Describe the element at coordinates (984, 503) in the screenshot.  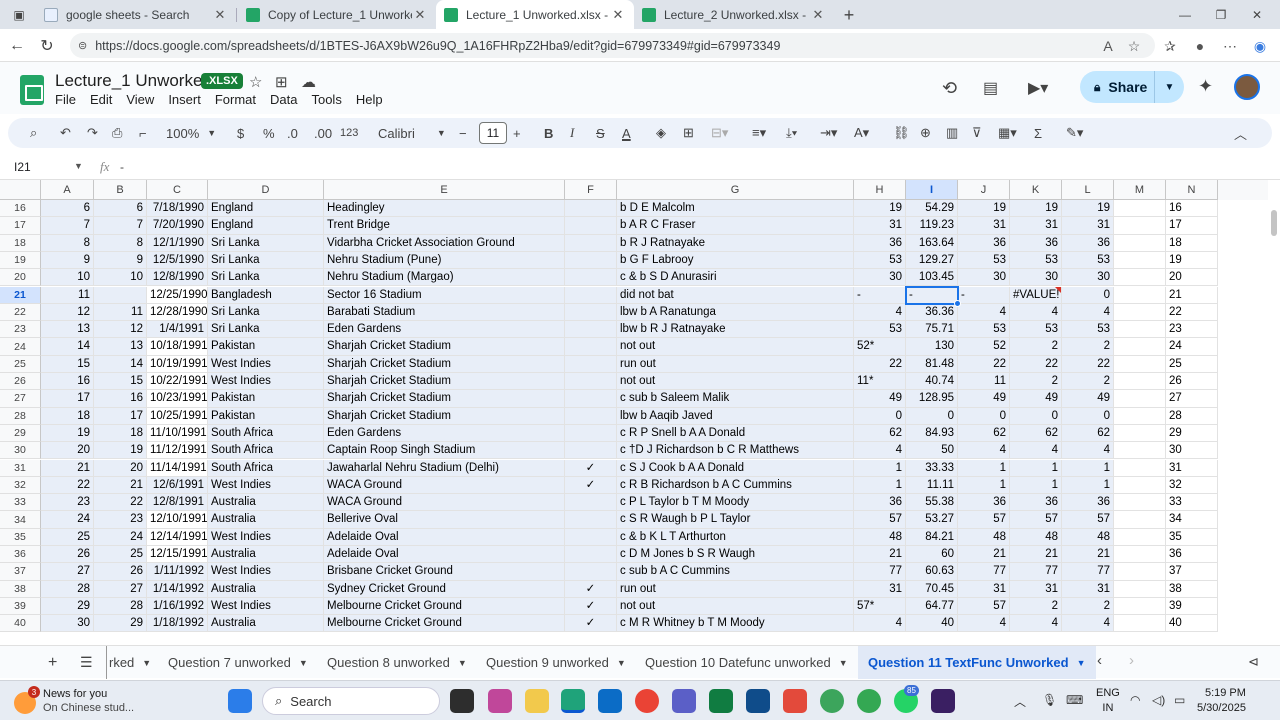
I see `cell-j33: 36` at that location.